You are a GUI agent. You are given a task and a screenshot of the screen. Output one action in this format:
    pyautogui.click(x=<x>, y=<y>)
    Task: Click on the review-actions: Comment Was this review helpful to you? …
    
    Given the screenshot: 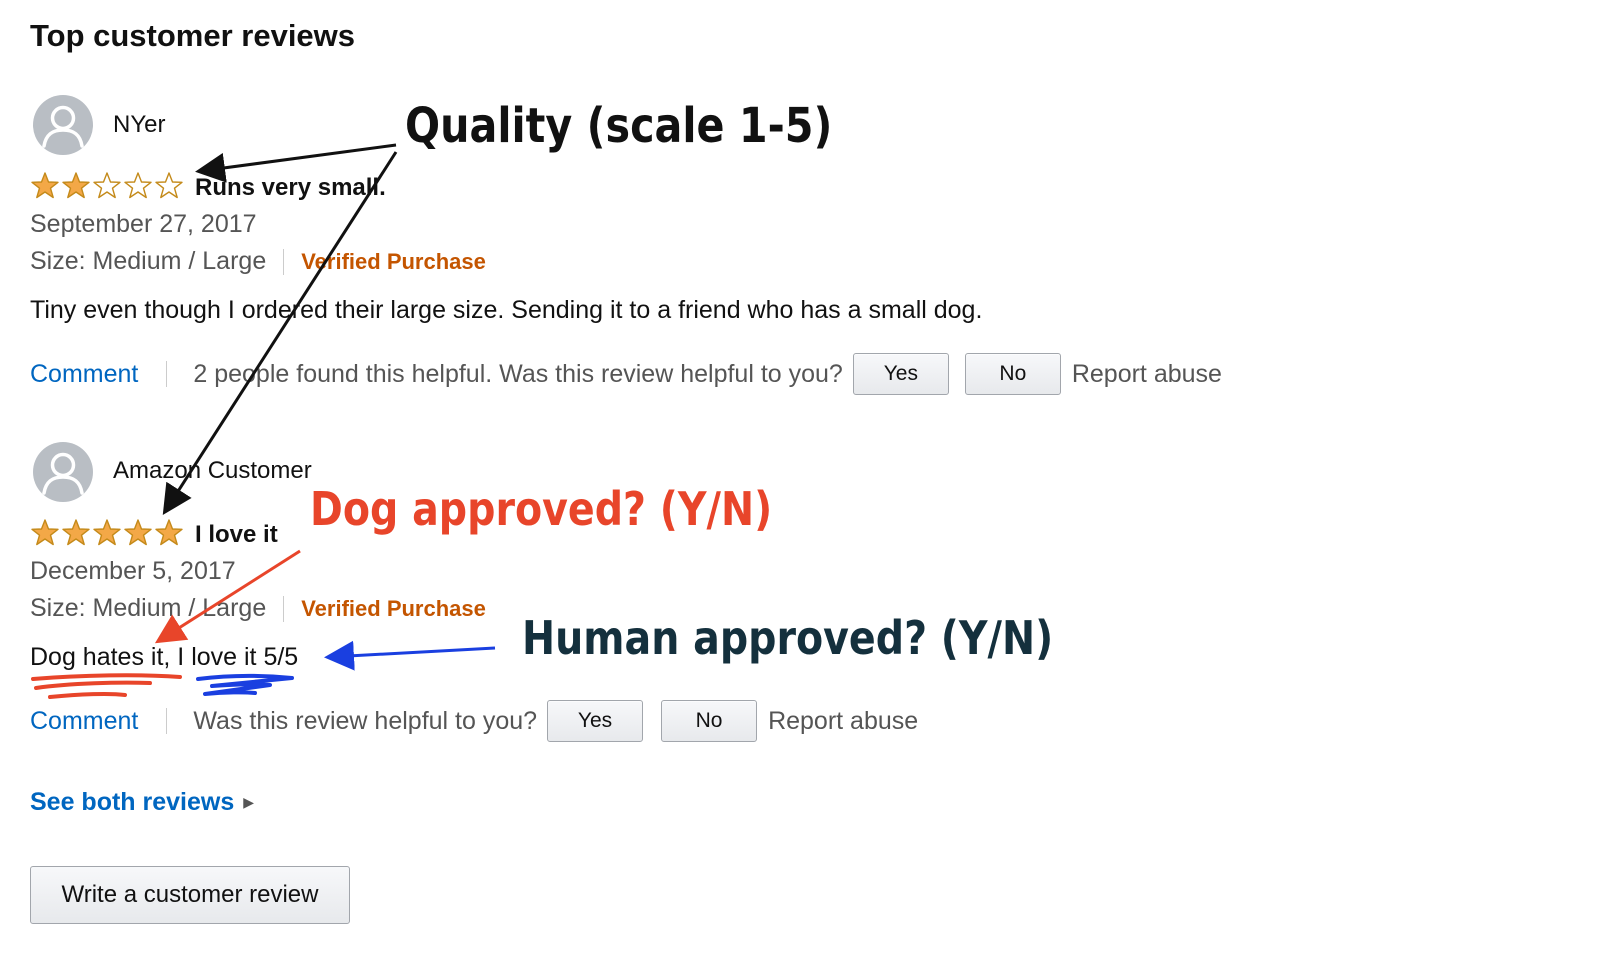 What is the action you would take?
    pyautogui.click(x=474, y=721)
    